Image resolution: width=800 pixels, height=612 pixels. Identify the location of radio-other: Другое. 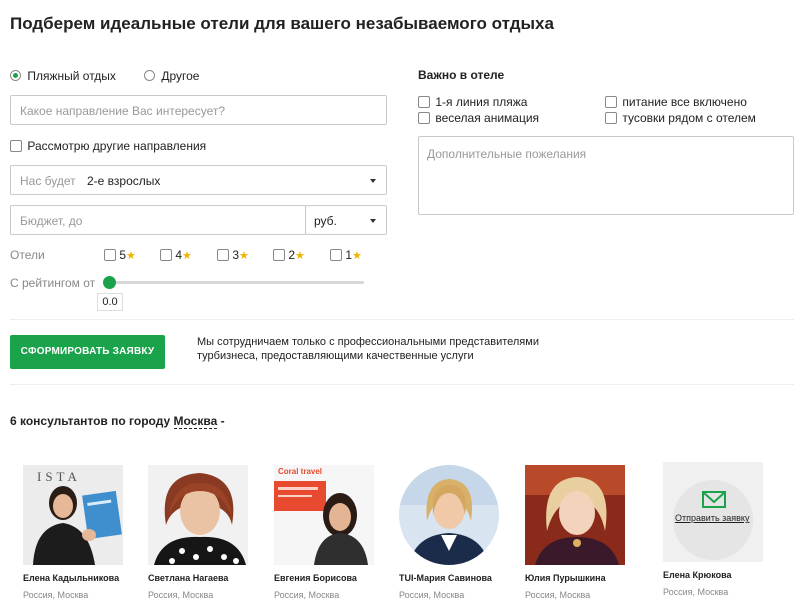
(171, 76).